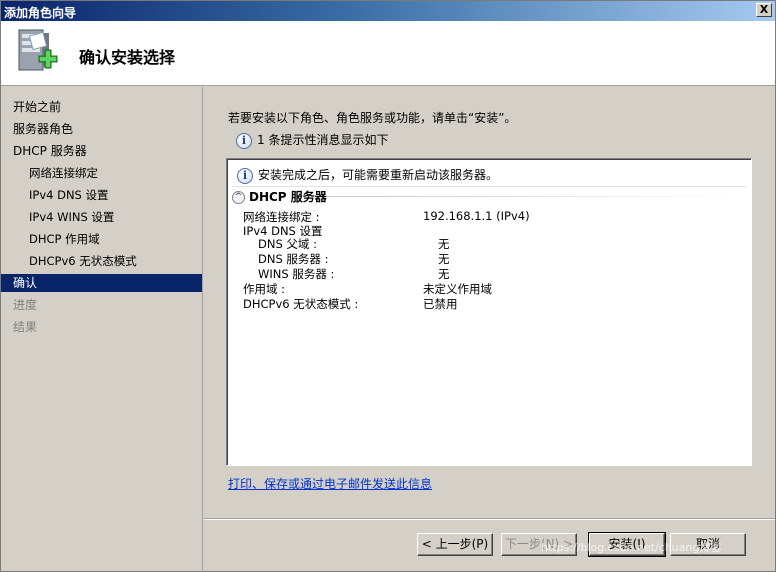 This screenshot has height=572, width=776. I want to click on nav-item-results: 结果, so click(25, 327).